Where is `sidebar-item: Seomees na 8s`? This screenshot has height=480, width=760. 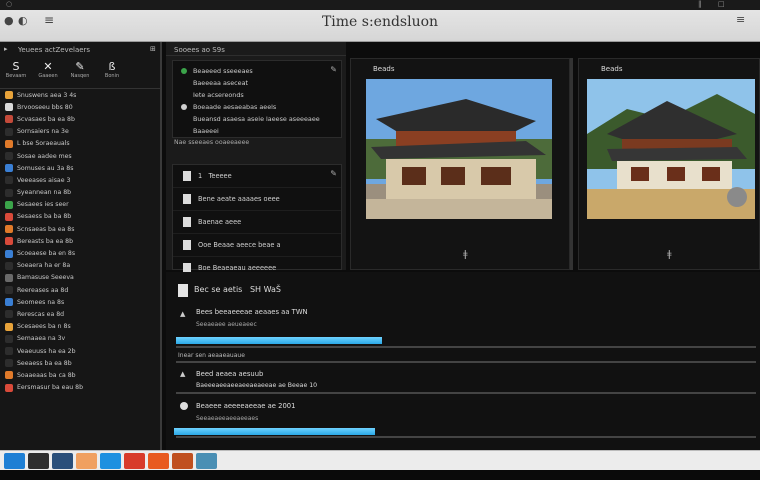 sidebar-item: Seomees na 8s is located at coordinates (80, 302).